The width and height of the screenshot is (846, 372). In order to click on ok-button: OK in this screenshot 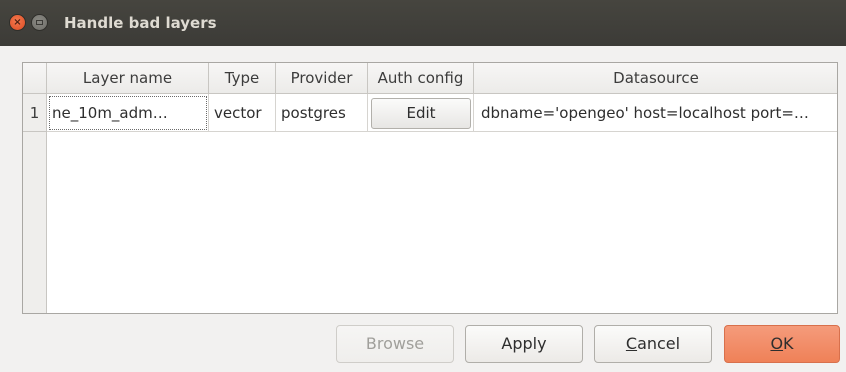, I will do `click(782, 344)`.